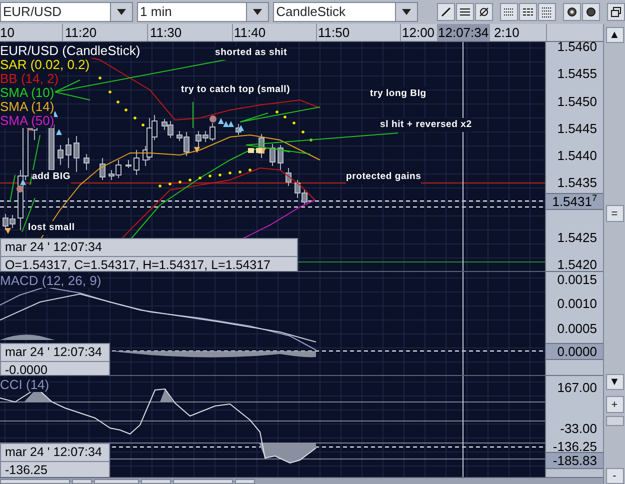 The image size is (625, 484). I want to click on value-label: -33.00, so click(578, 428).